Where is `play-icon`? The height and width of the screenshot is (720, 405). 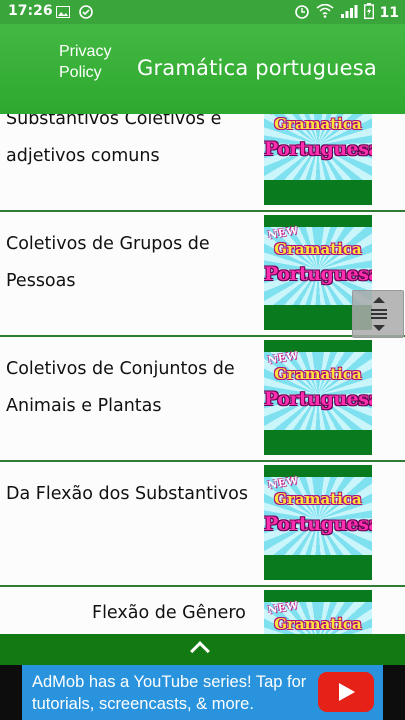 play-icon is located at coordinates (347, 692).